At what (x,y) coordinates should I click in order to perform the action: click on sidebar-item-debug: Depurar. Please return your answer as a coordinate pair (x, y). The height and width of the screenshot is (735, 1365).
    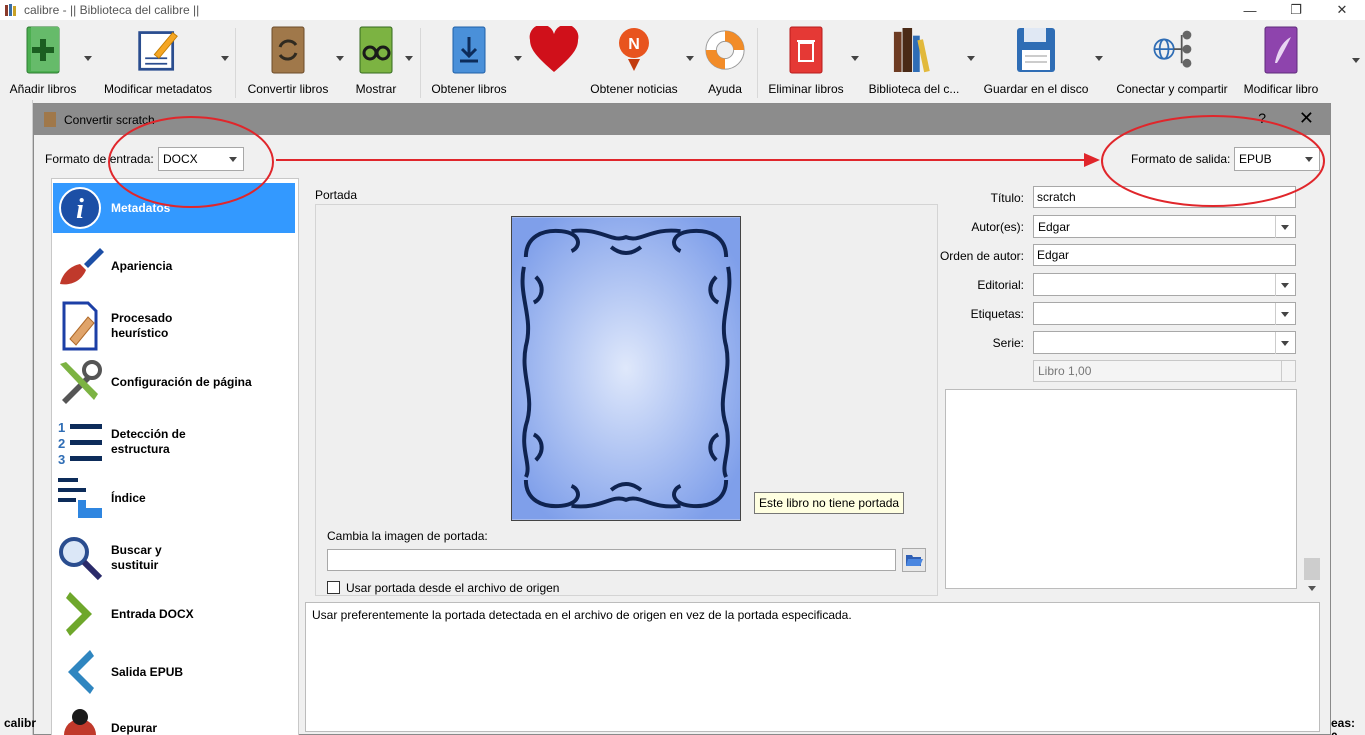
    Looking at the image, I should click on (174, 719).